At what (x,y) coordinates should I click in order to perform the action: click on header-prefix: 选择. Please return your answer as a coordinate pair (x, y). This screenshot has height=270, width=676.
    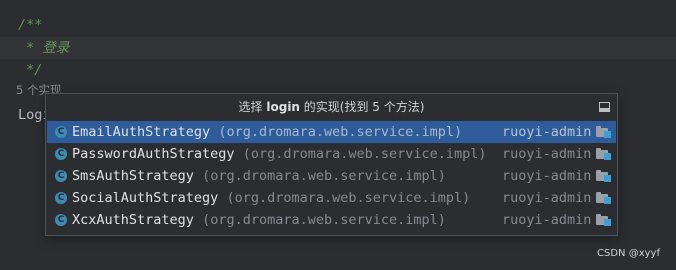
    Looking at the image, I should click on (252, 107).